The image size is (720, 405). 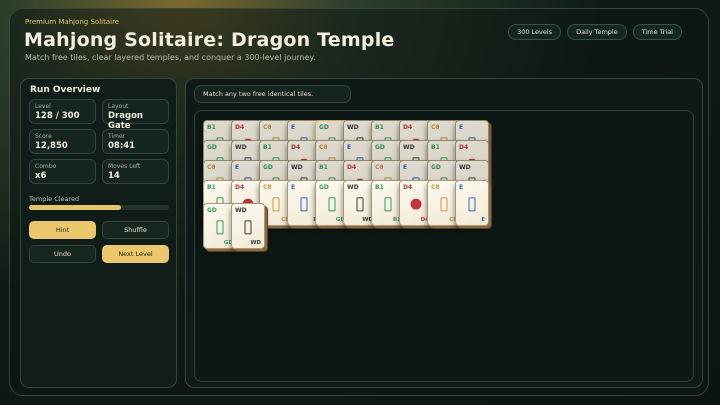 I want to click on stat-label: Layout, so click(x=118, y=106).